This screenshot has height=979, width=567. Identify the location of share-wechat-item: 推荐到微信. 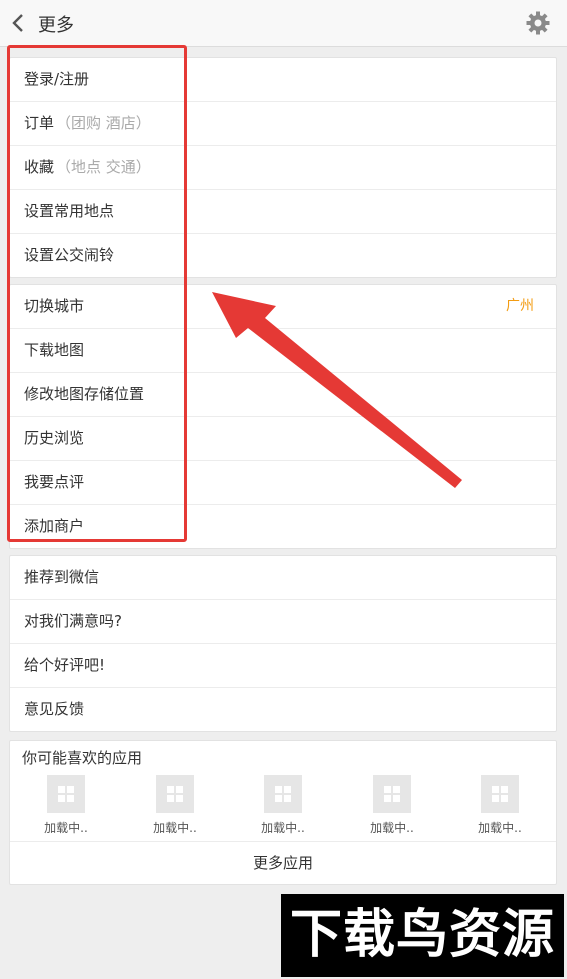
(283, 578).